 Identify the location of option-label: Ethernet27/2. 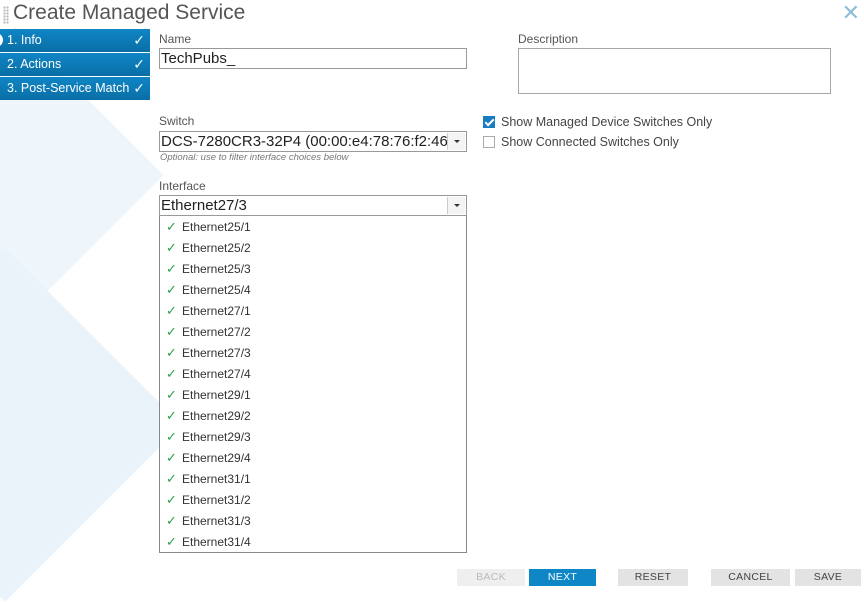
(216, 332).